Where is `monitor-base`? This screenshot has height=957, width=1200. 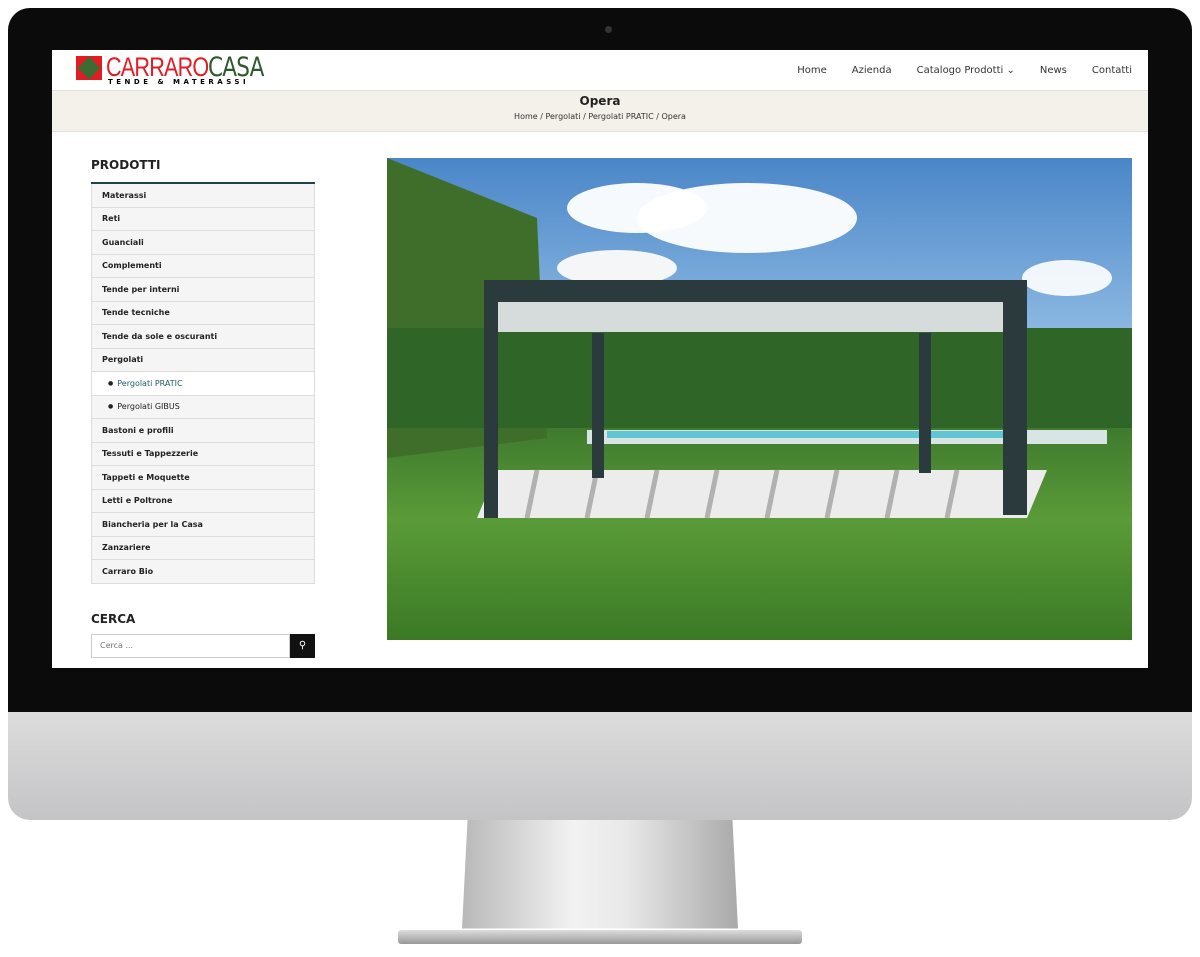 monitor-base is located at coordinates (600, 937).